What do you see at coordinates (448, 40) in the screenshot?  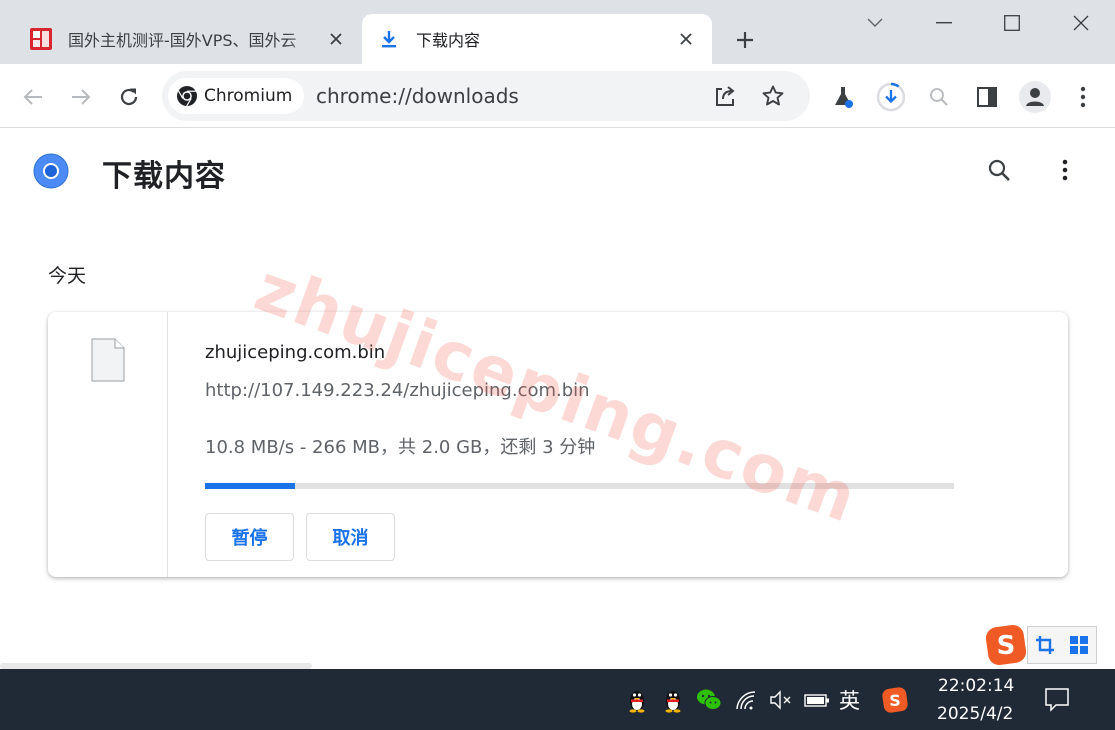 I see `tab-title: 下载内容` at bounding box center [448, 40].